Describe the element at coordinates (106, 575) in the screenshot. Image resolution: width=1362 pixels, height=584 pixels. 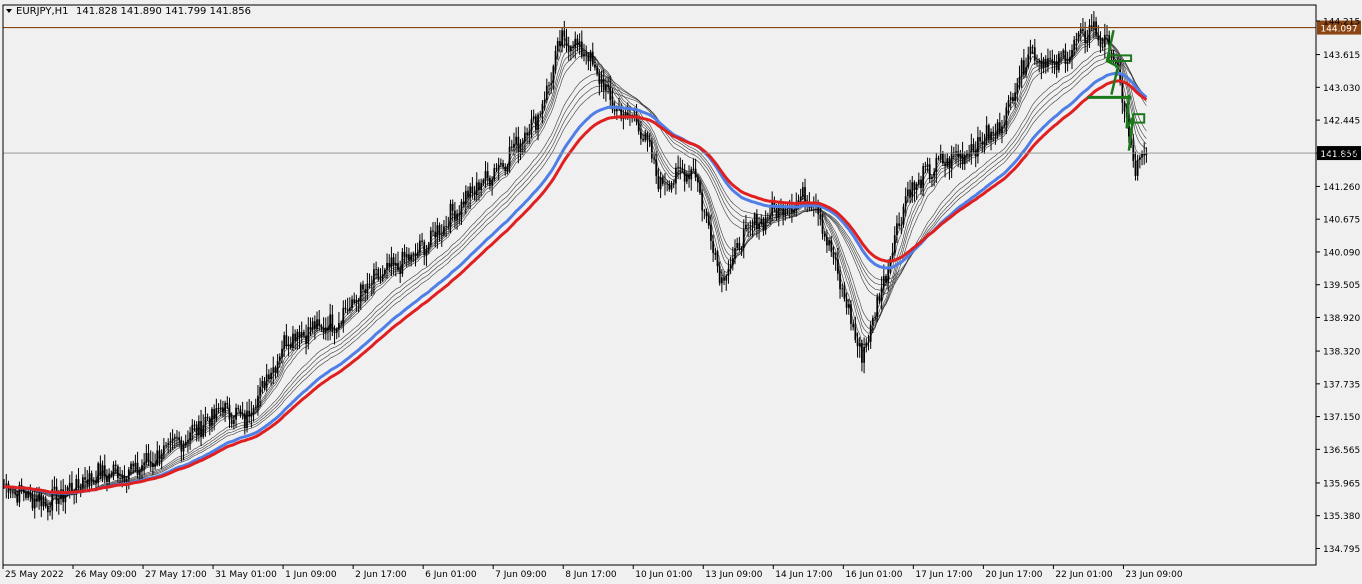
I see `time-tick-label: 26 May 09:00` at that location.